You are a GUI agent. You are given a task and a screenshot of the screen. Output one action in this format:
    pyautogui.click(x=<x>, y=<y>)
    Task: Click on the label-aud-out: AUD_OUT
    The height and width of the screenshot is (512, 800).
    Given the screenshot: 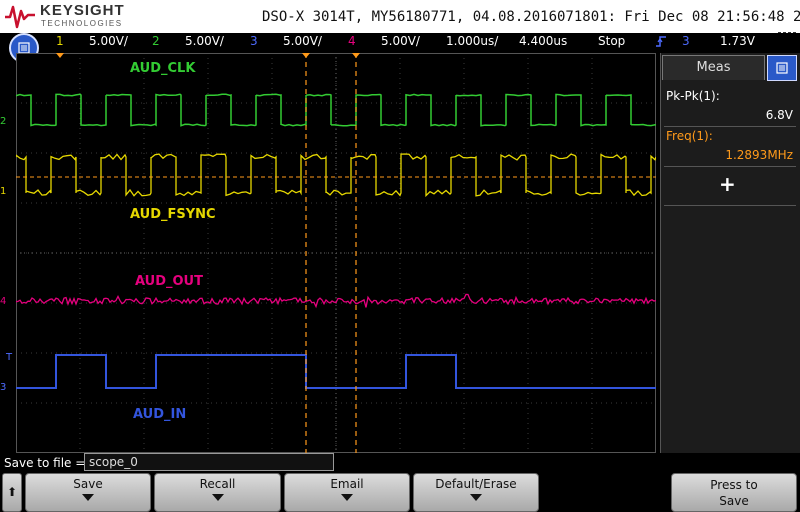 What is the action you would take?
    pyautogui.click(x=169, y=281)
    